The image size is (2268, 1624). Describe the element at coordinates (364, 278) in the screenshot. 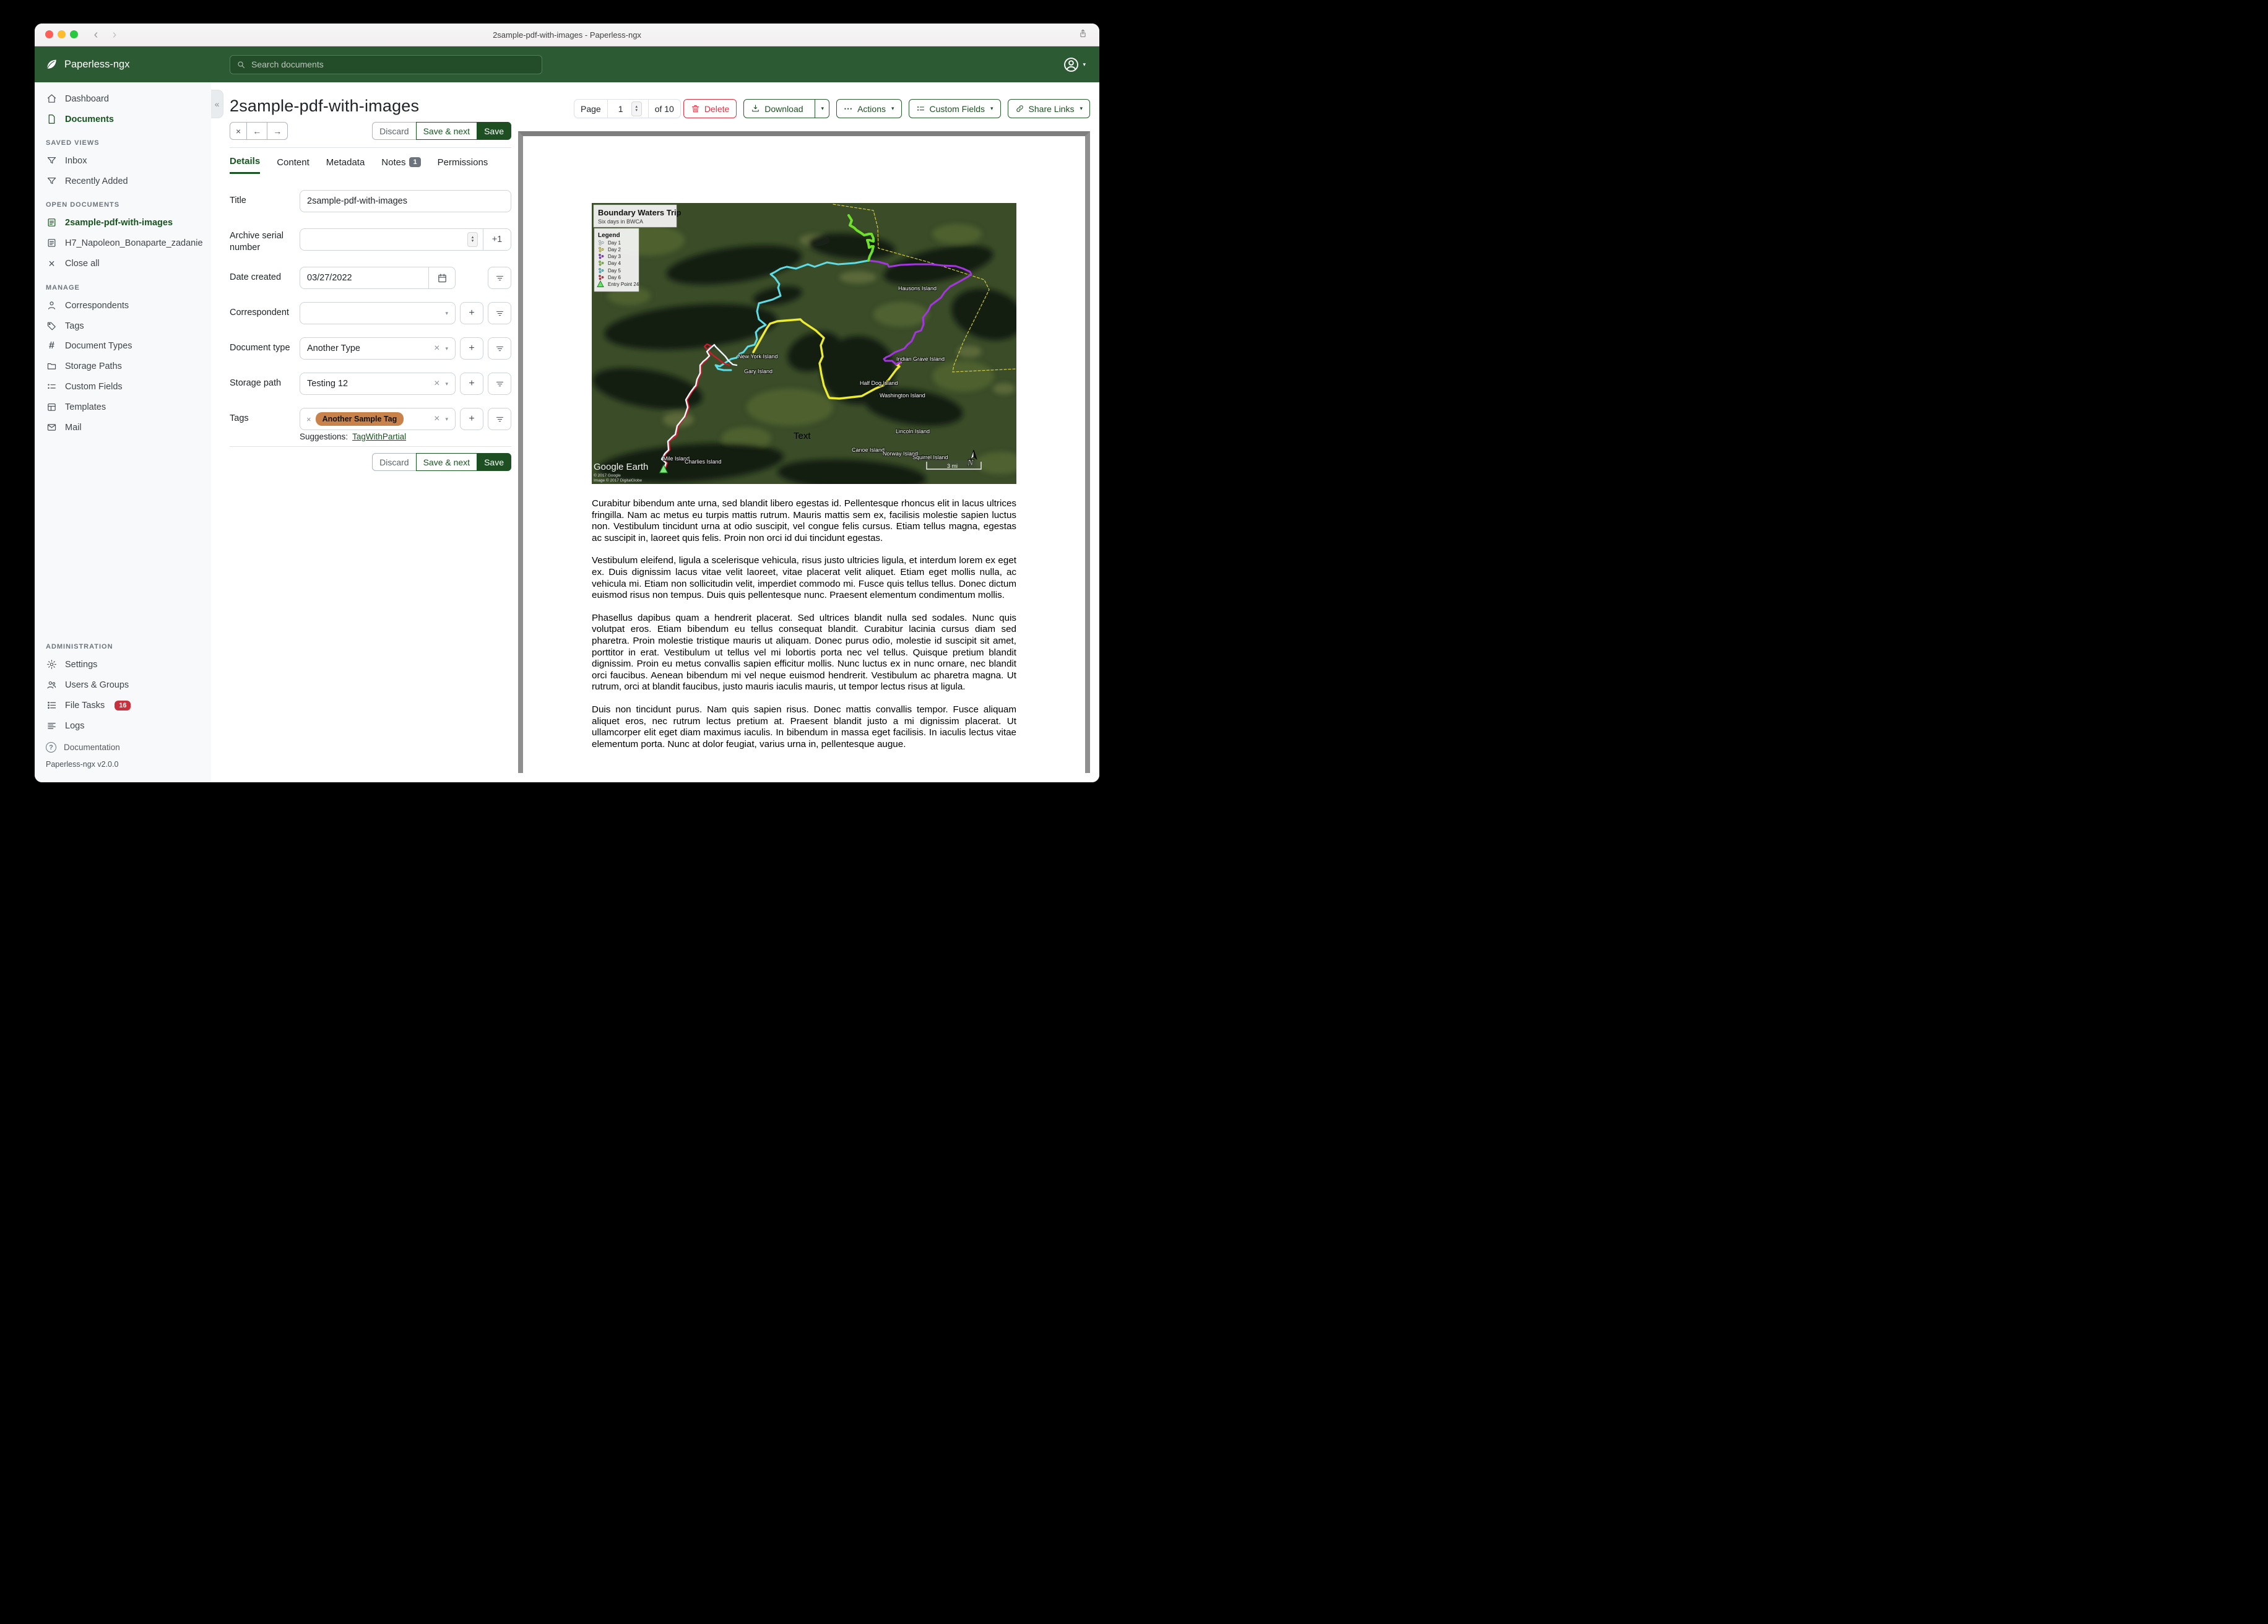

I see `date-created-input` at that location.